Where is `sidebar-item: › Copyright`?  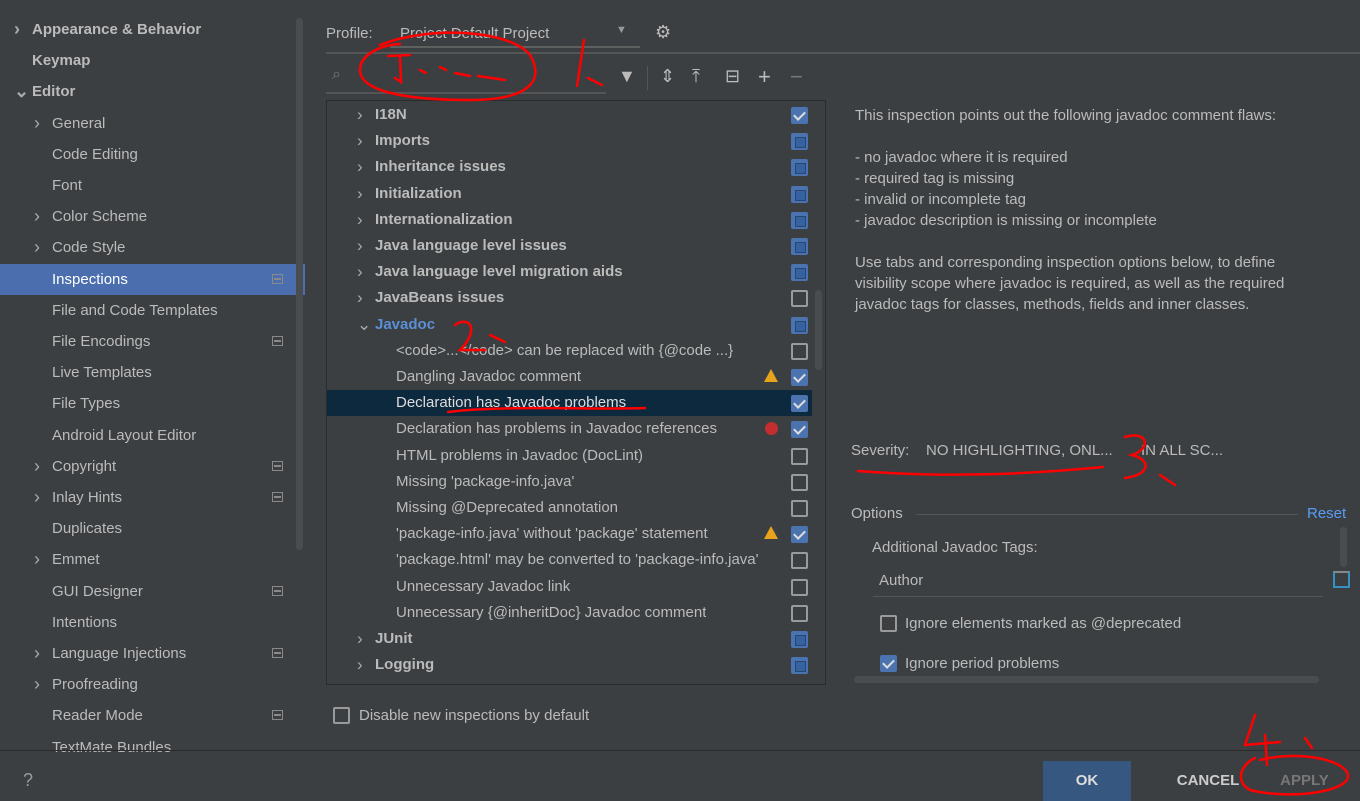 sidebar-item: › Copyright is located at coordinates (152, 466).